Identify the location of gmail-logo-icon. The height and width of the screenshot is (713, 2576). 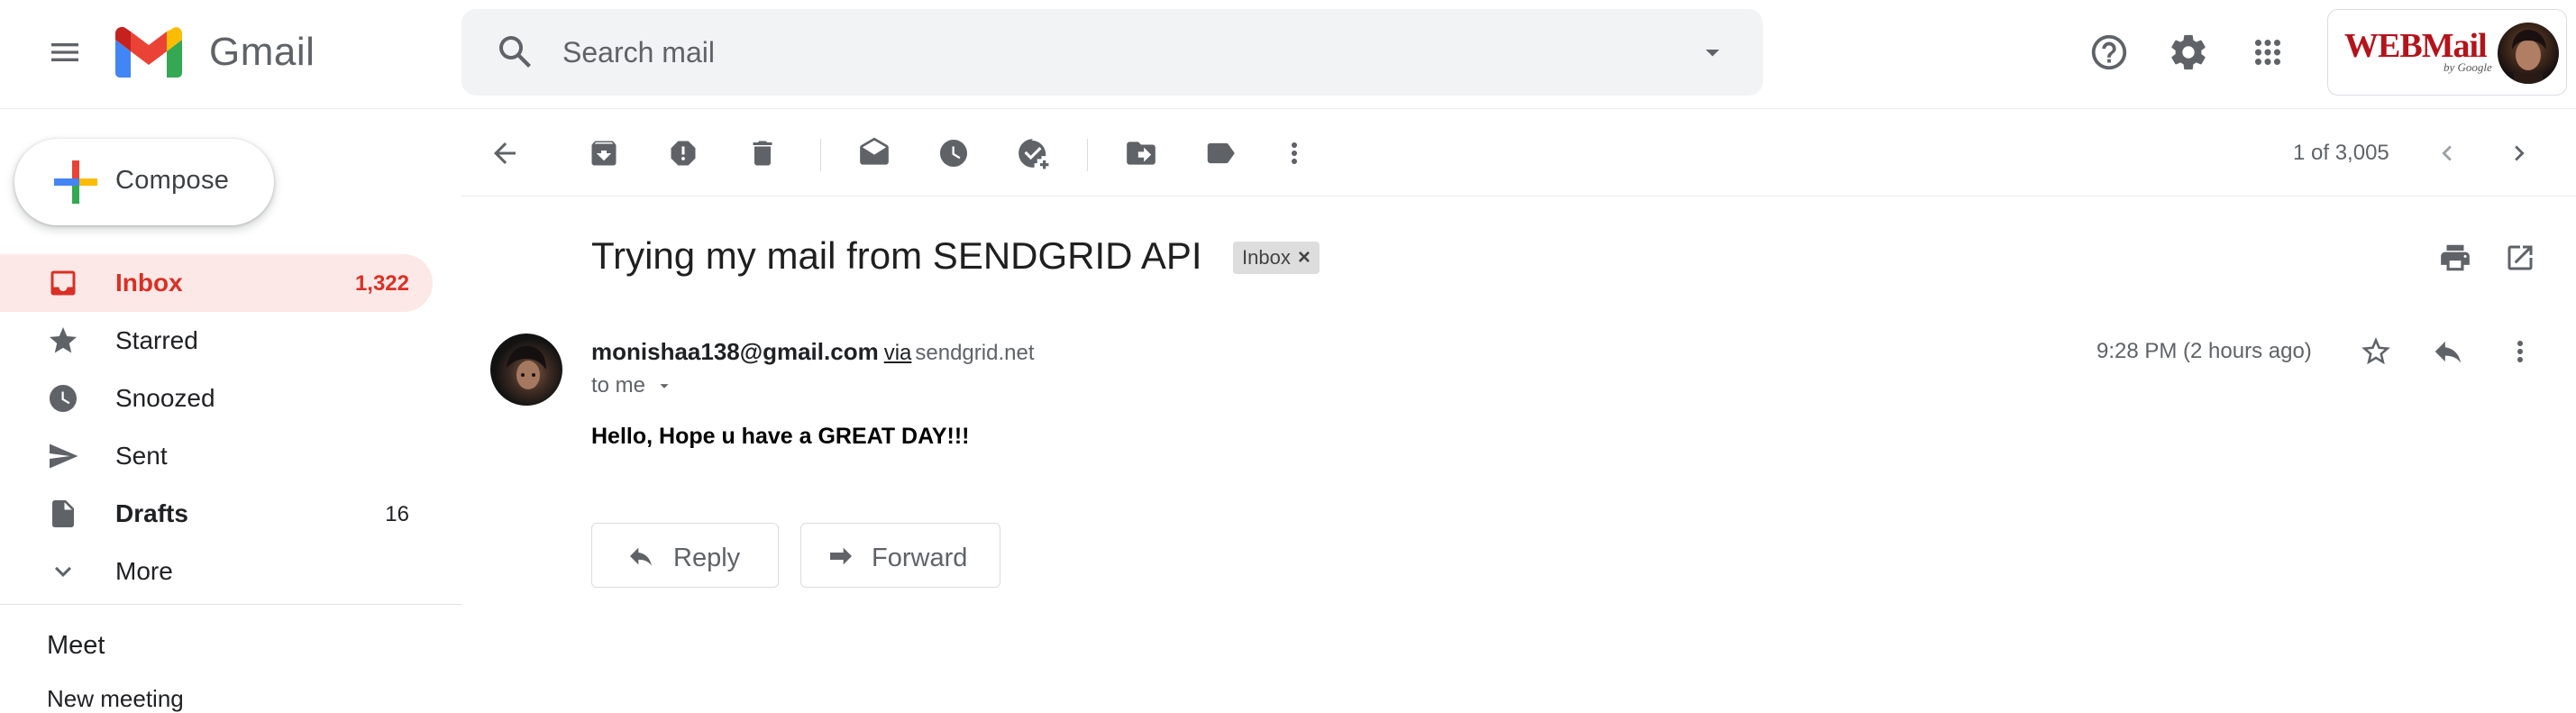
(148, 52).